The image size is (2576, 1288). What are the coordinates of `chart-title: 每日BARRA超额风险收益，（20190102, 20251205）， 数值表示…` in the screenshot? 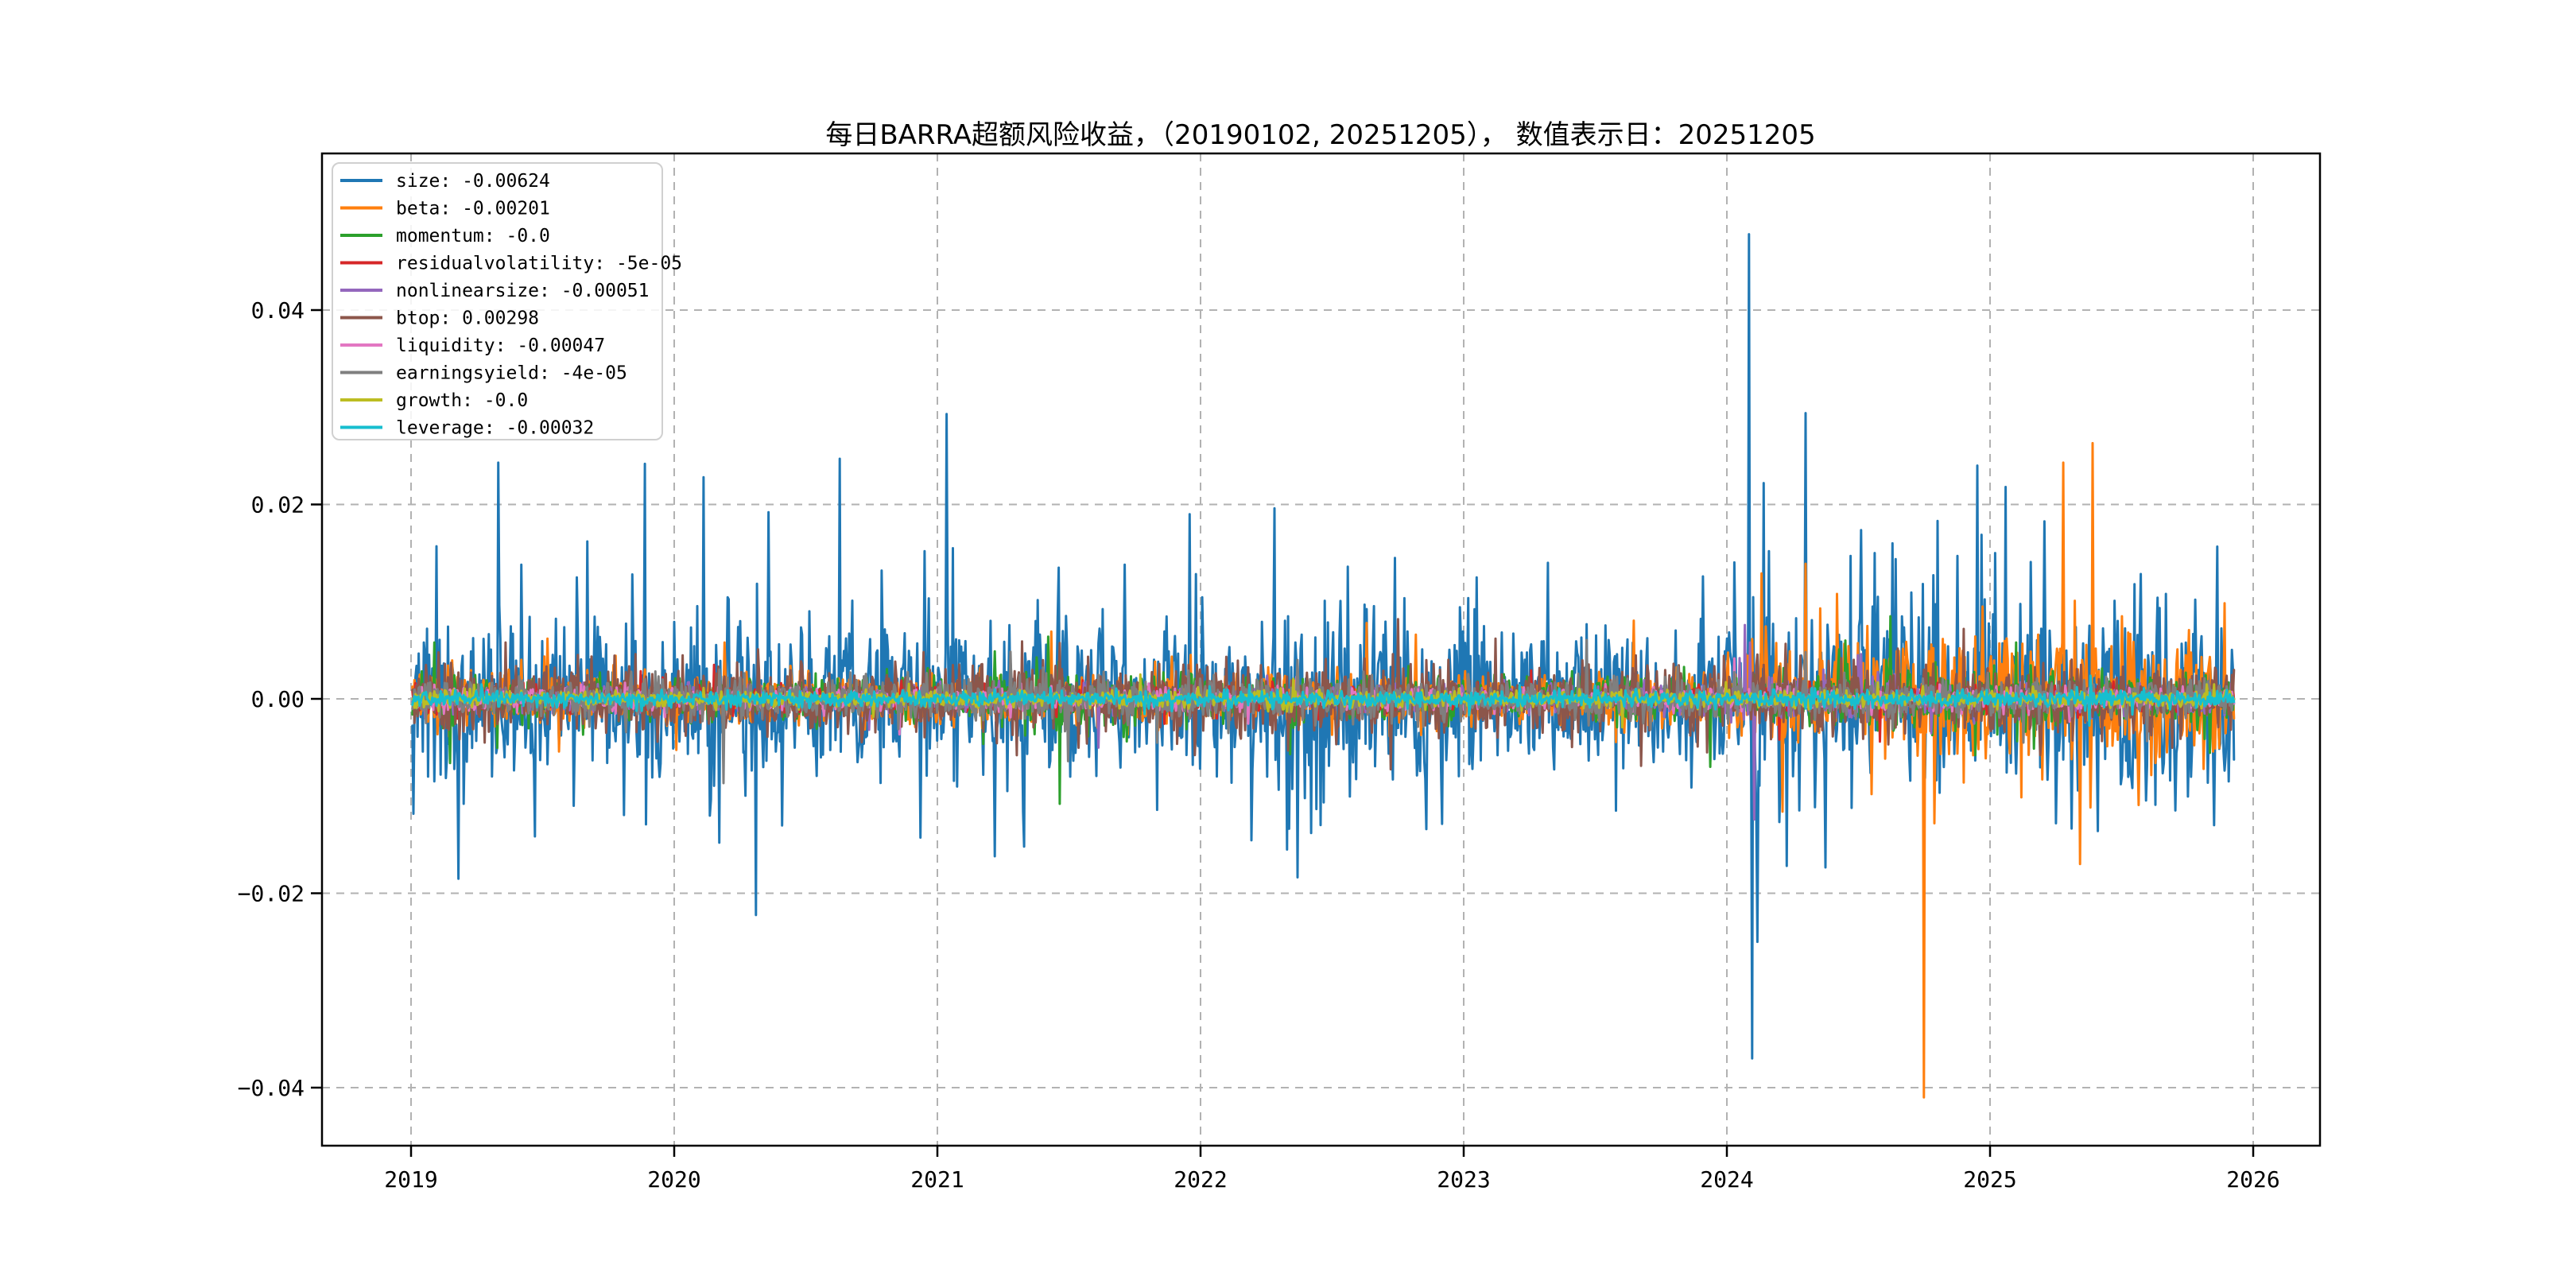 It's located at (1320, 135).